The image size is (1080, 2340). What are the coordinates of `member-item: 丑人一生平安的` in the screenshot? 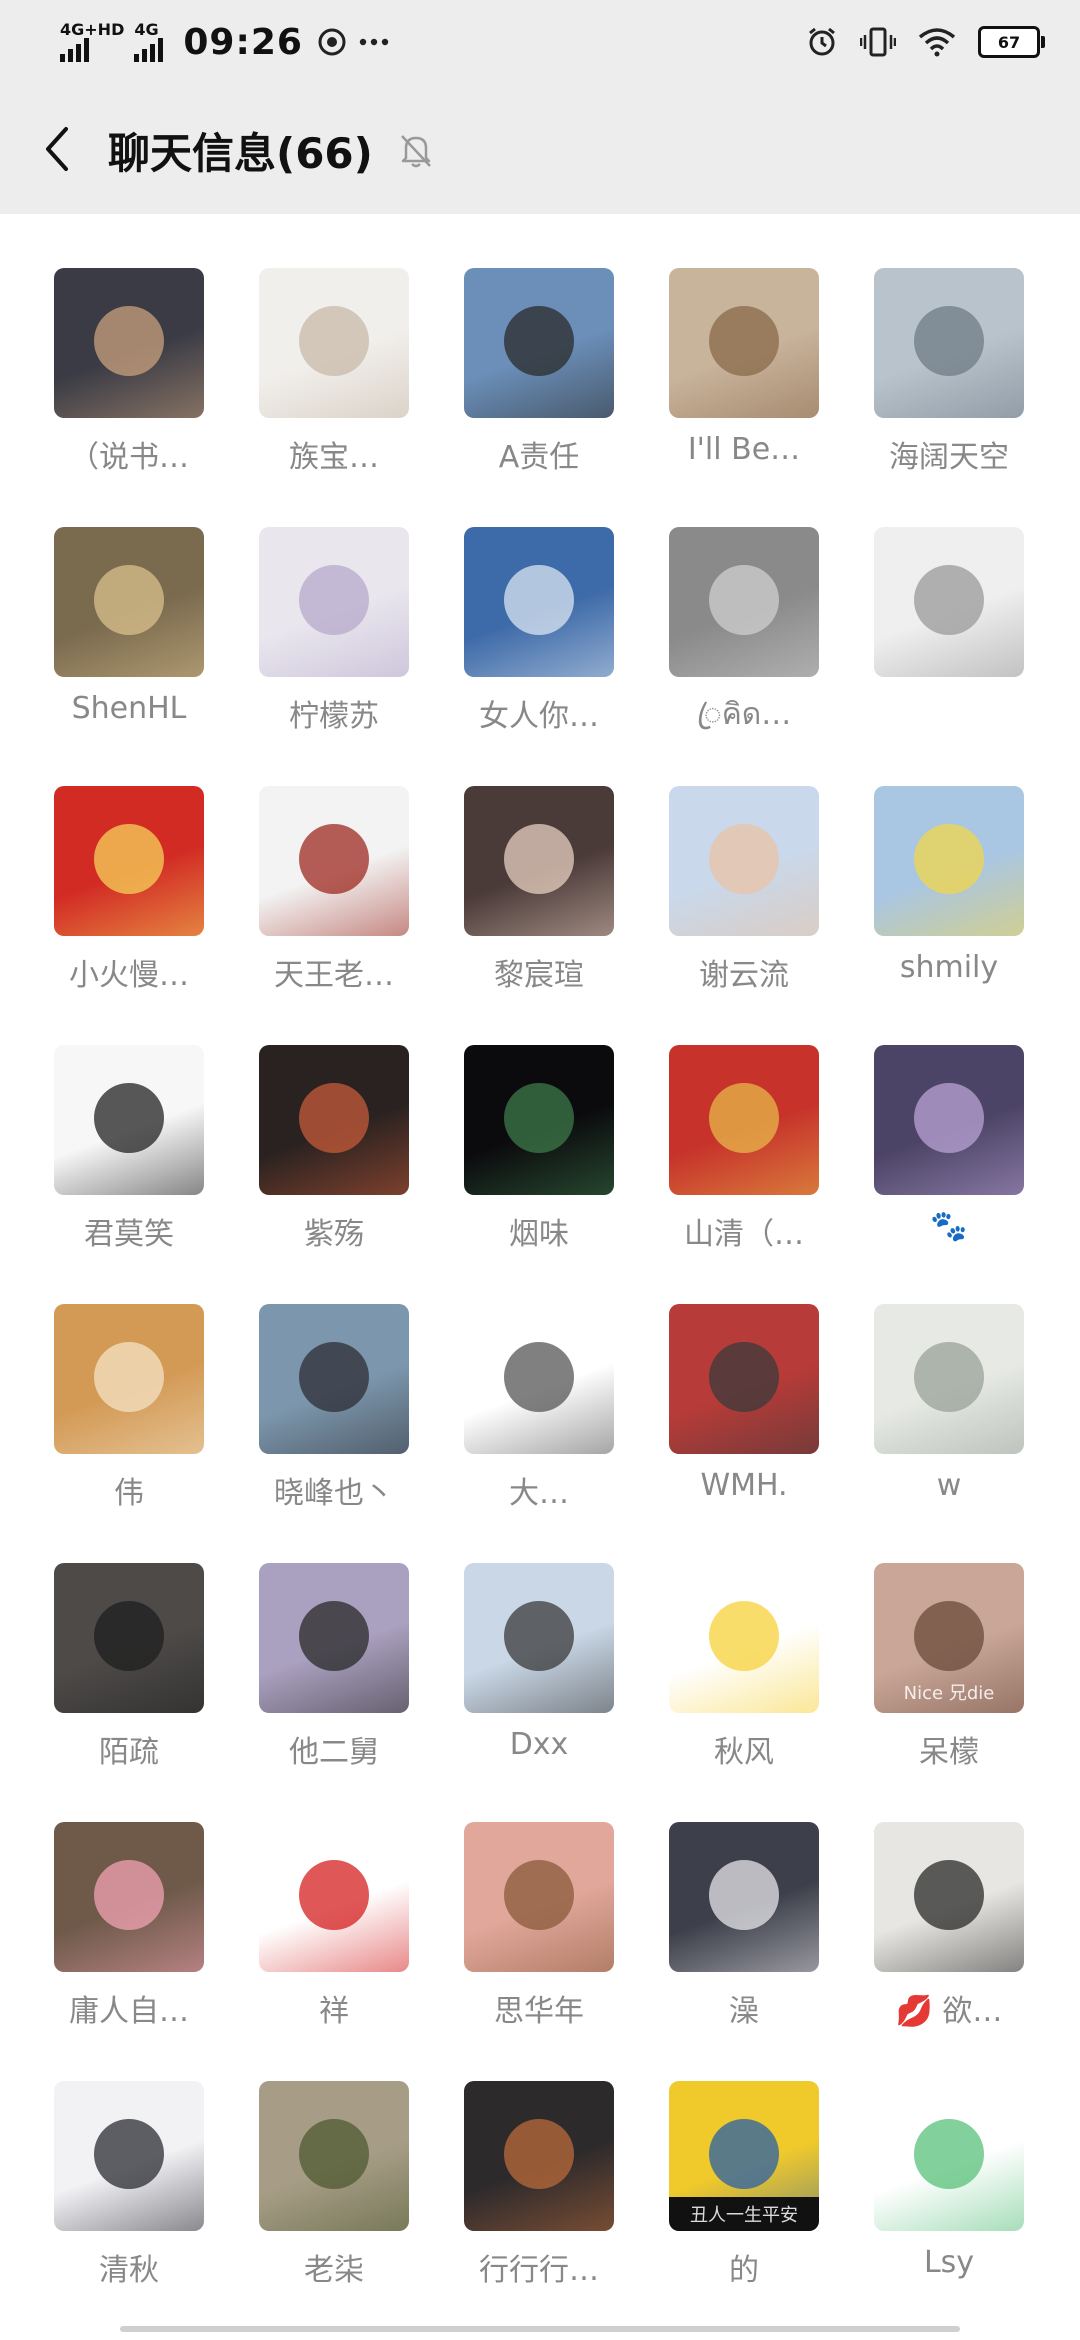 It's located at (771, 2210).